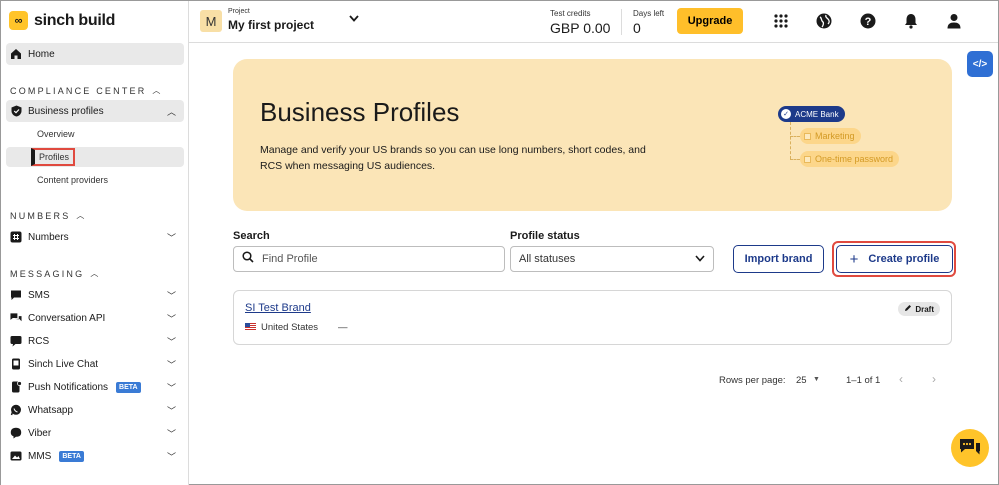 Image resolution: width=999 pixels, height=485 pixels. Describe the element at coordinates (781, 21) in the screenshot. I see `apps-grid-icon` at that location.